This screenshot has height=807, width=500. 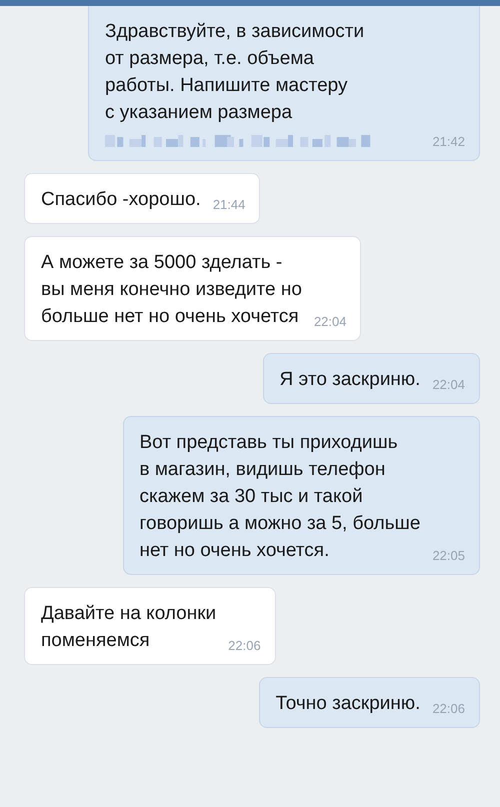 I want to click on message-text: Вот представь ты приходишь в магазин, видишь телефон скажем за 30 тыс и такой говоришь а можно за 5, больше нет но очень хочется., so click(x=280, y=497).